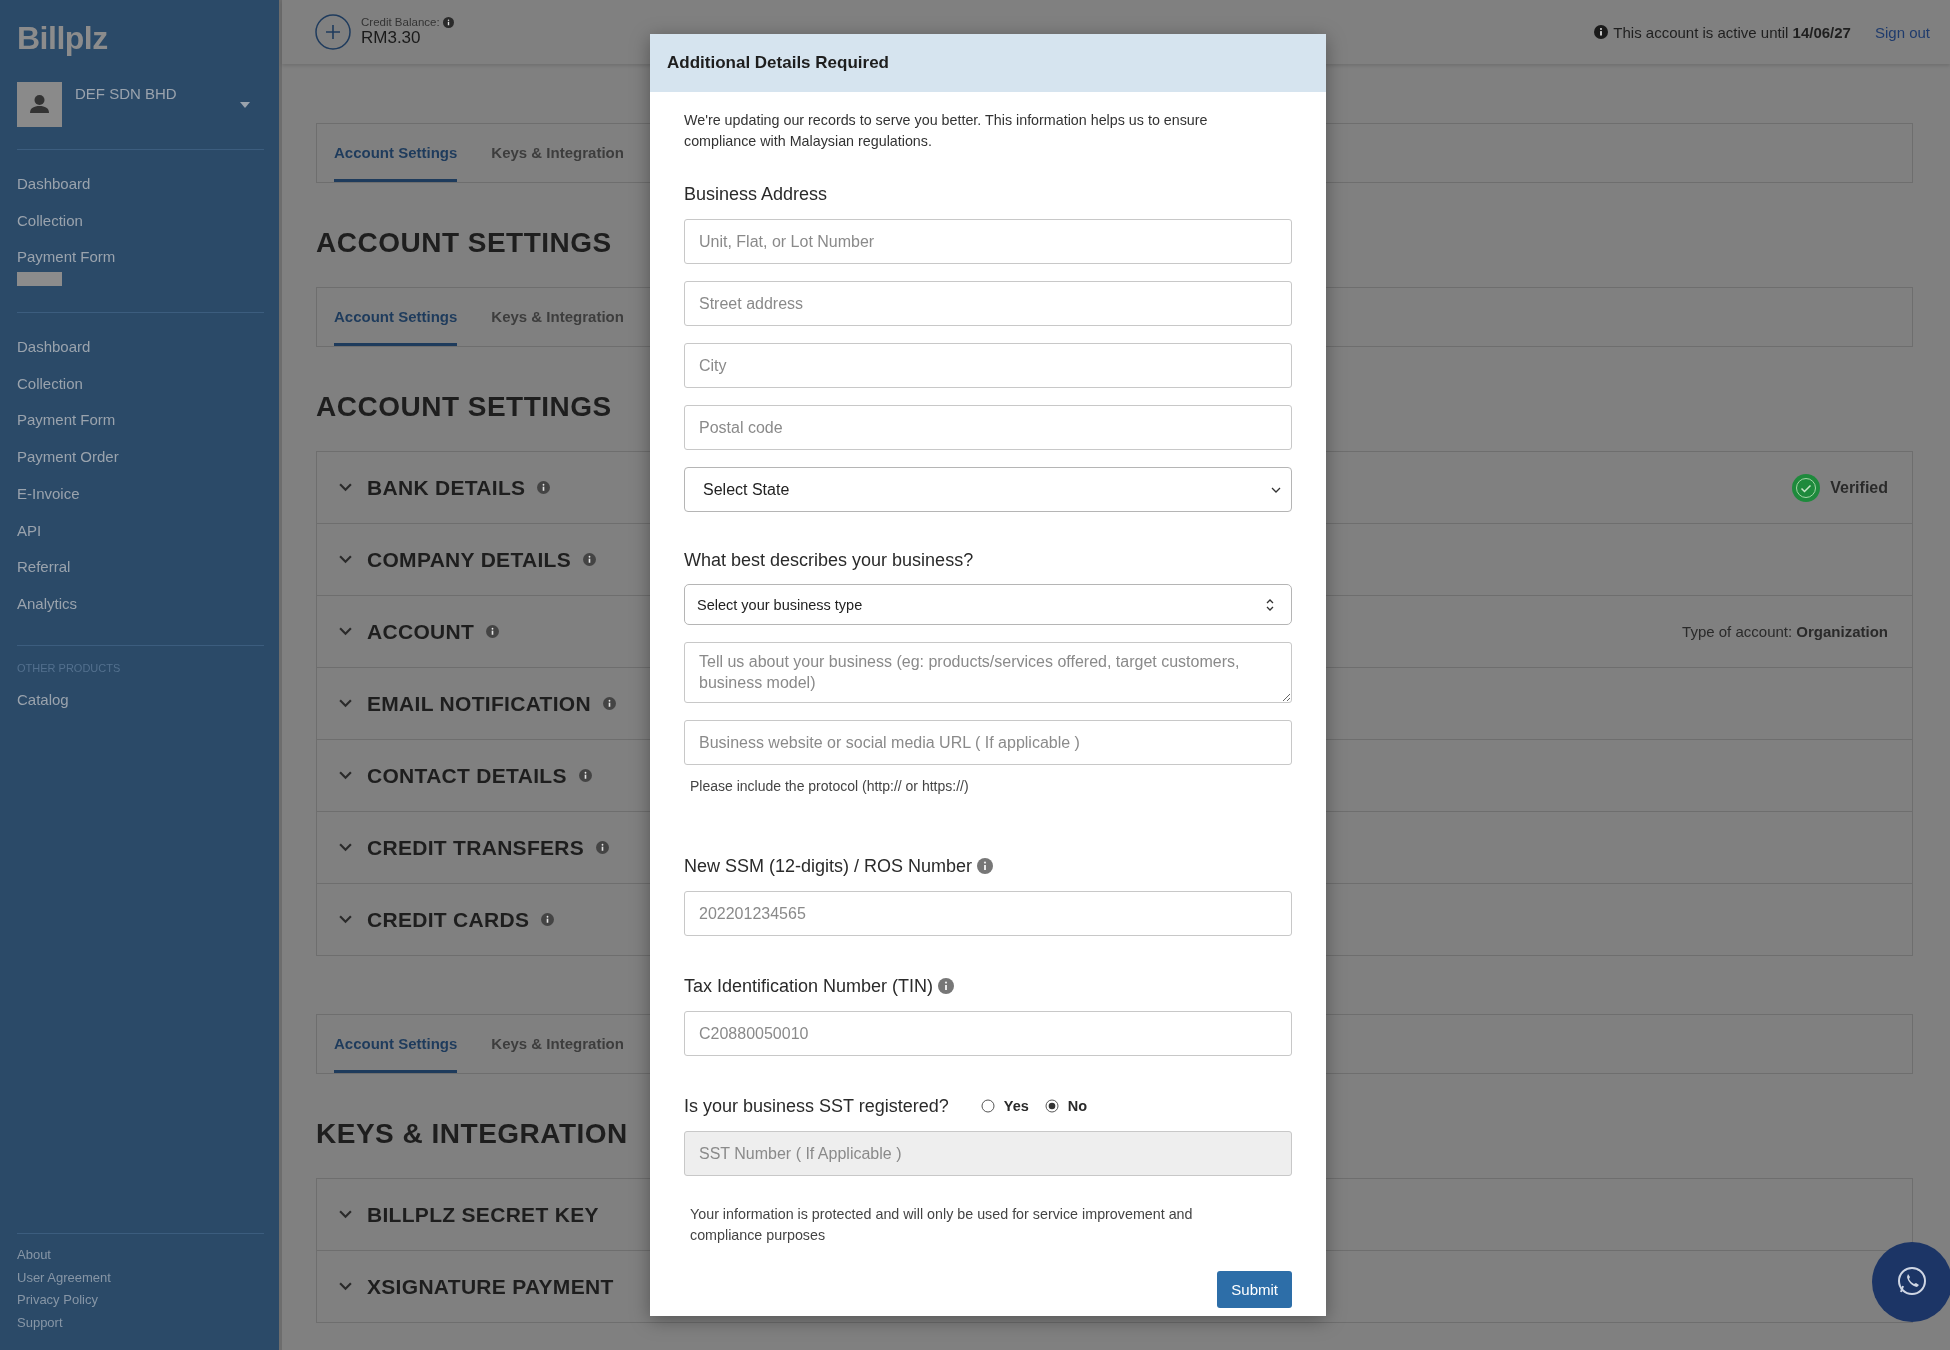 The image size is (1950, 1350). I want to click on business-type-select: Select your business type, so click(988, 604).